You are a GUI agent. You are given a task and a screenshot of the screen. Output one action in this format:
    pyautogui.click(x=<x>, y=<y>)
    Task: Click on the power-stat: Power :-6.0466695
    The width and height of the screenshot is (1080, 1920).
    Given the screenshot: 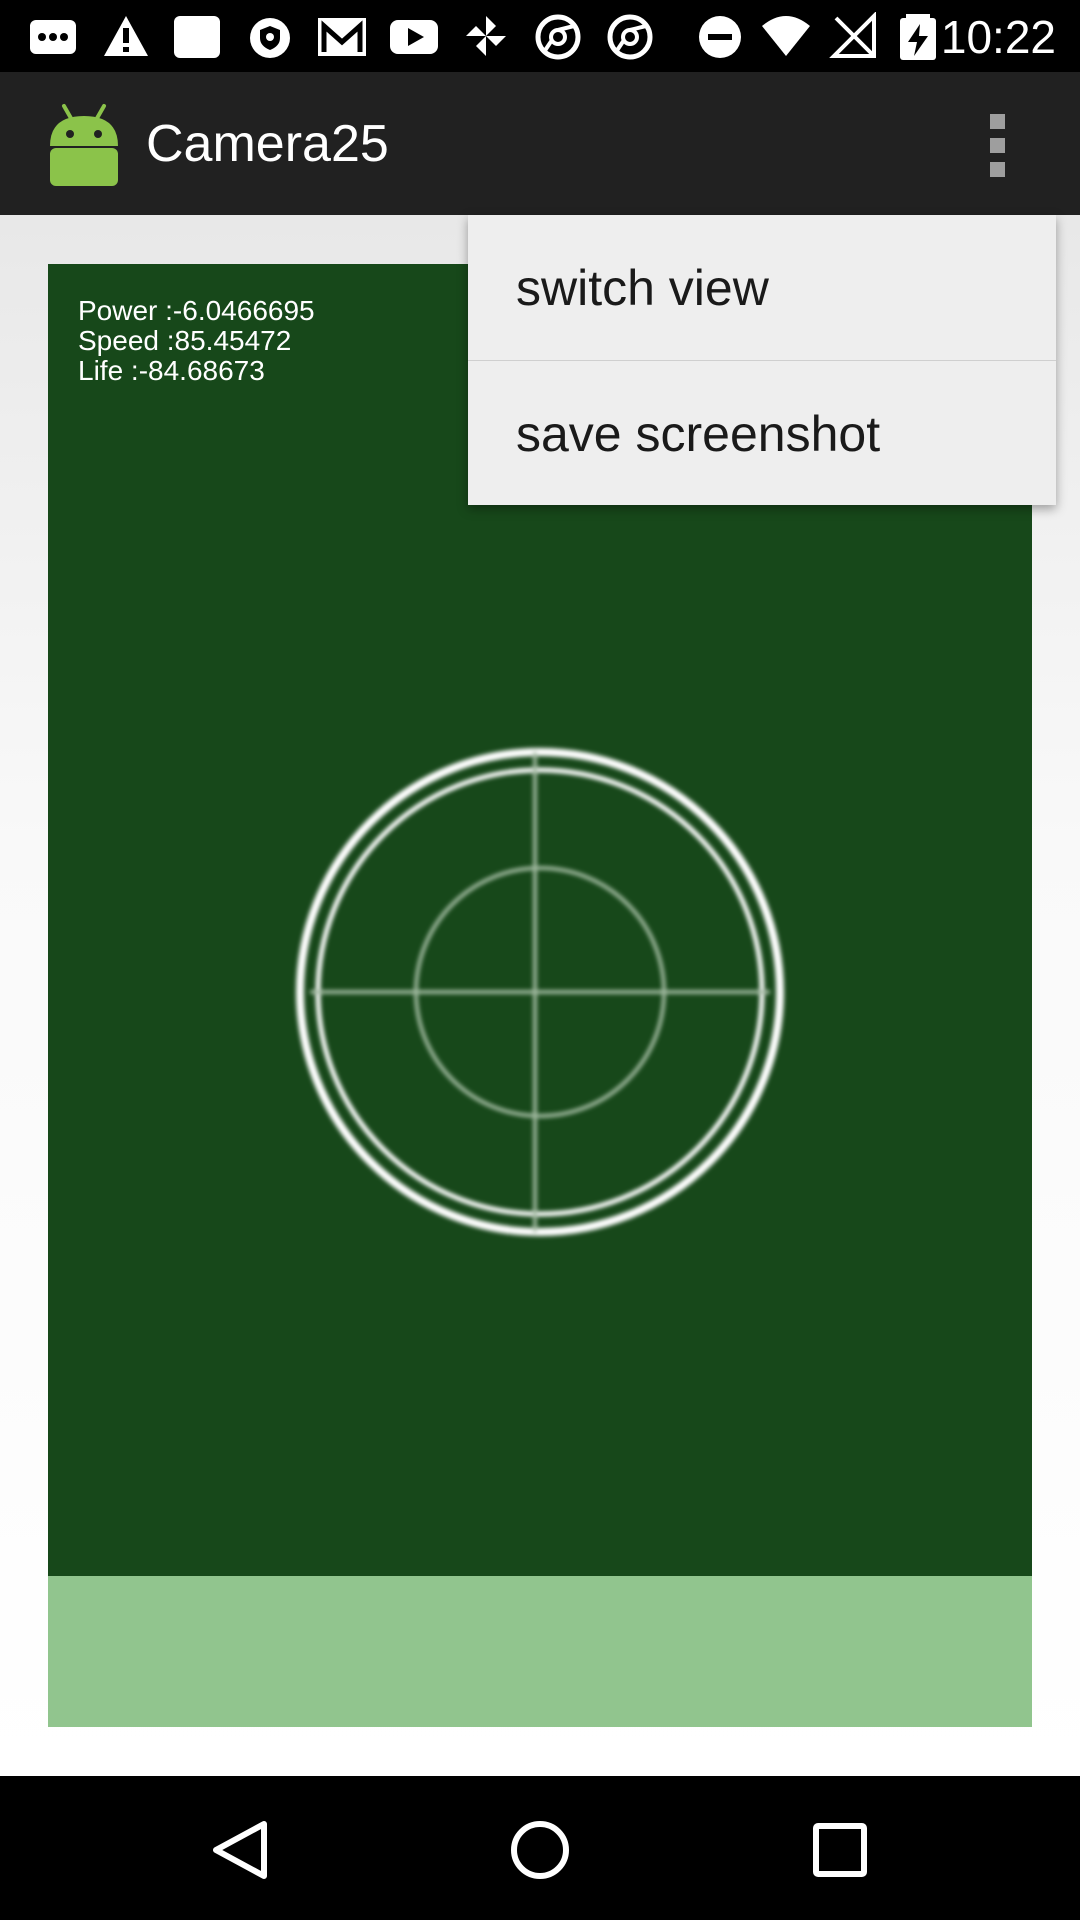 What is the action you would take?
    pyautogui.click(x=196, y=310)
    